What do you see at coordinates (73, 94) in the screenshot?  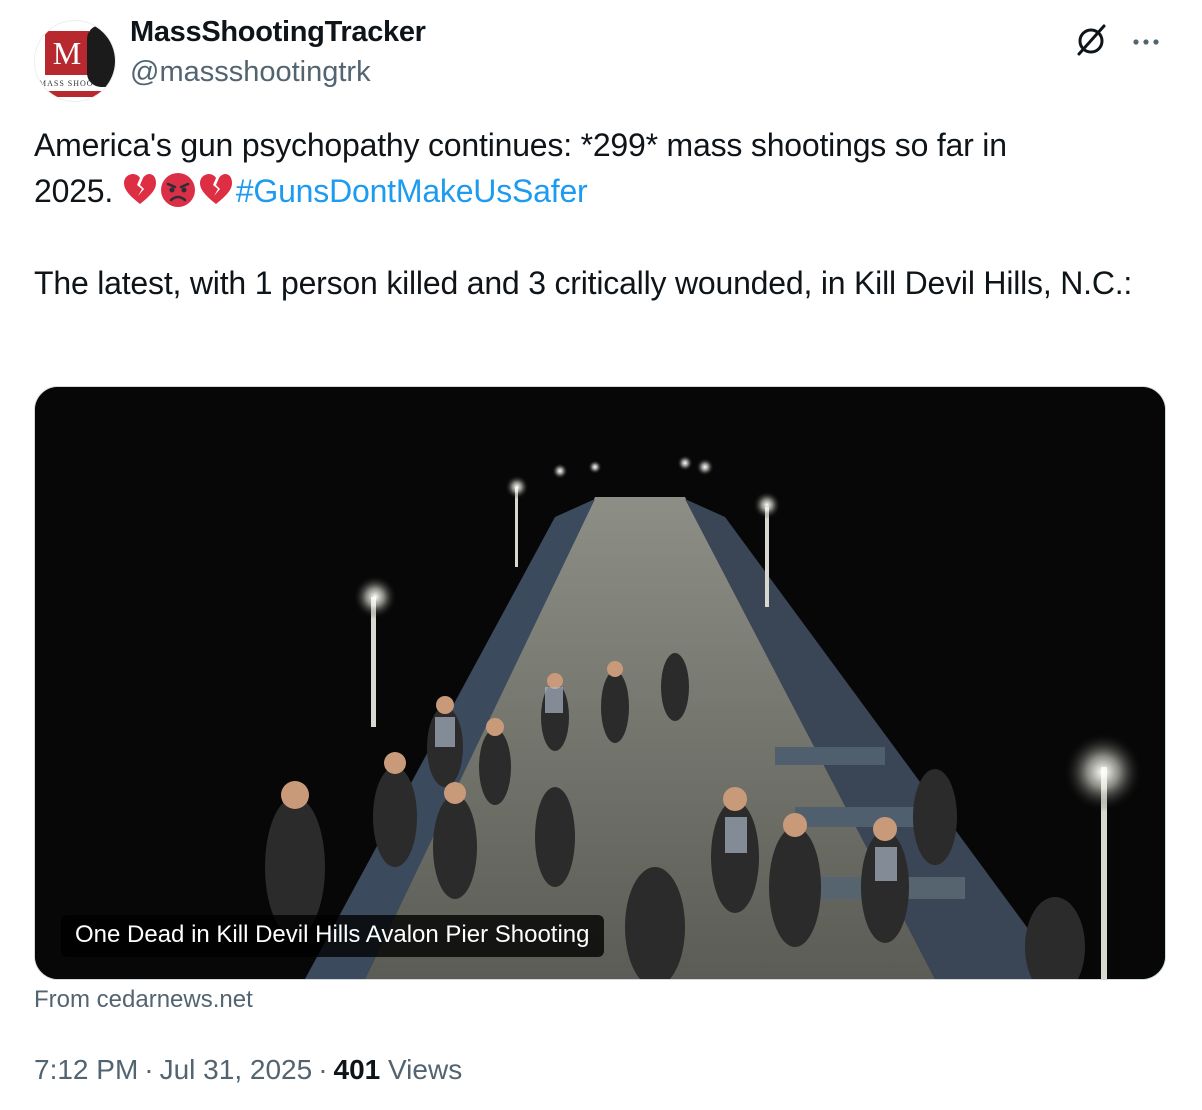 I see `avatar-logo-bar` at bounding box center [73, 94].